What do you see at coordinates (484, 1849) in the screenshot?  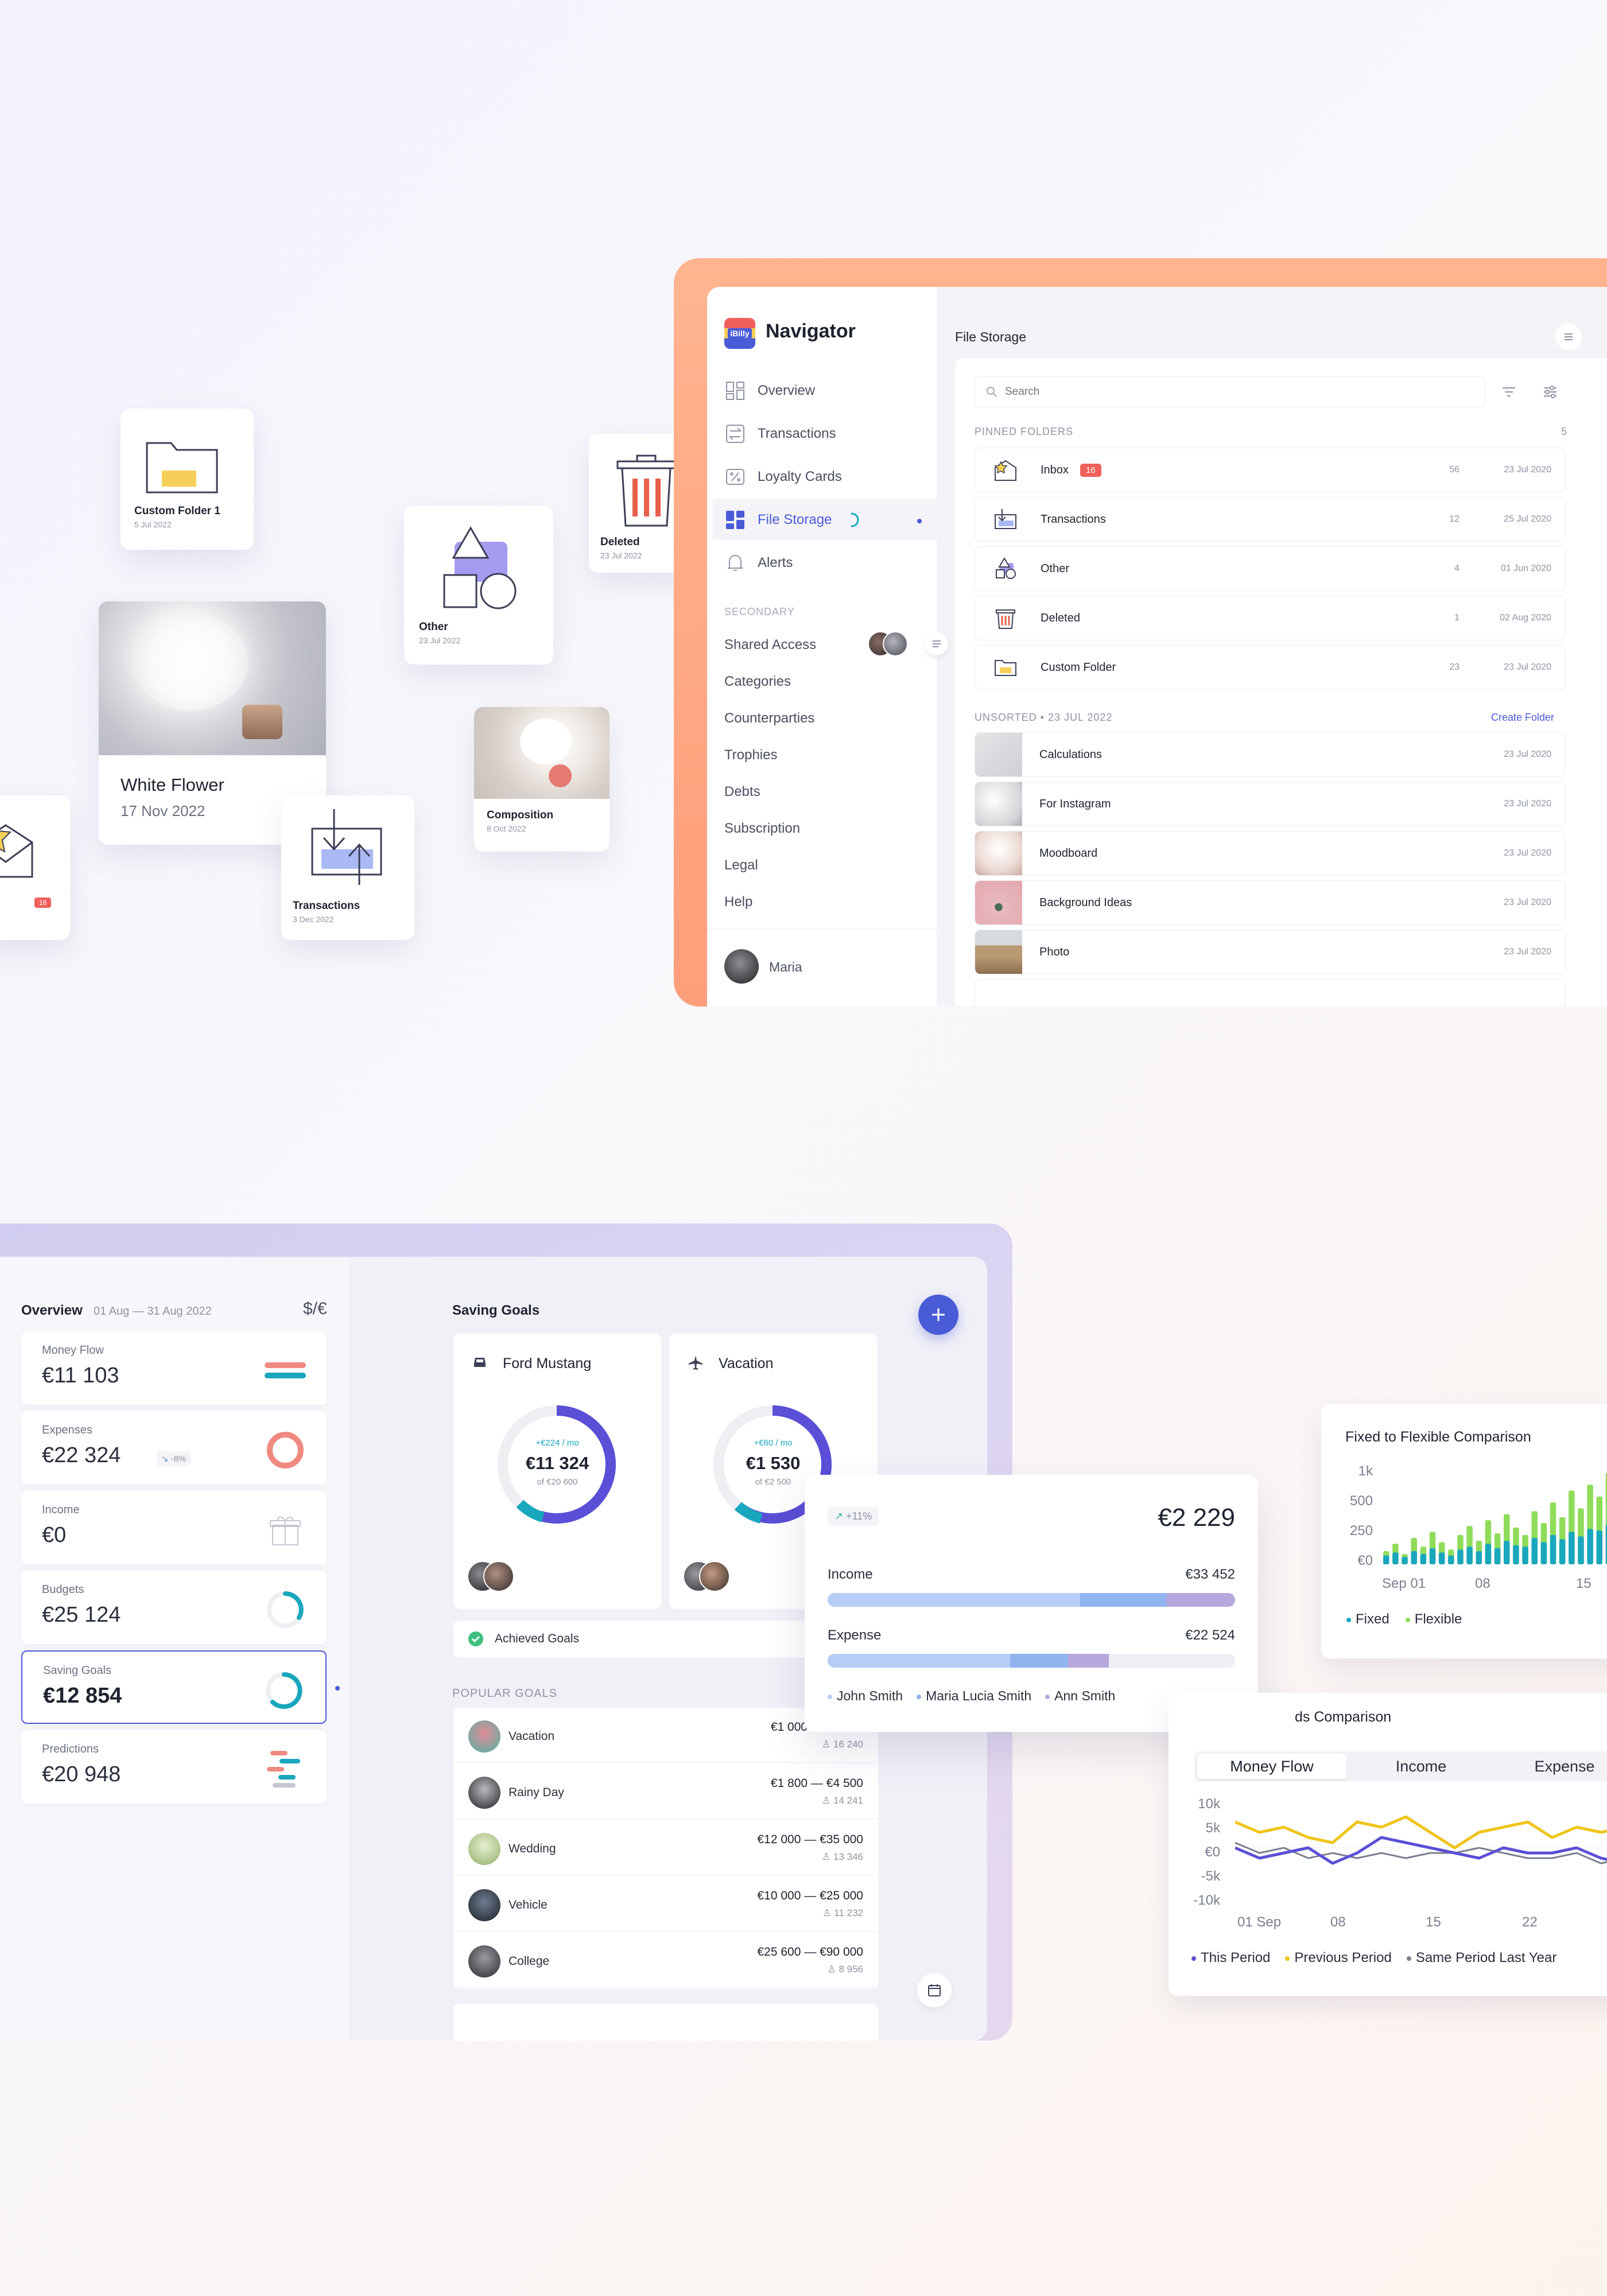 I see `goal-avatar` at bounding box center [484, 1849].